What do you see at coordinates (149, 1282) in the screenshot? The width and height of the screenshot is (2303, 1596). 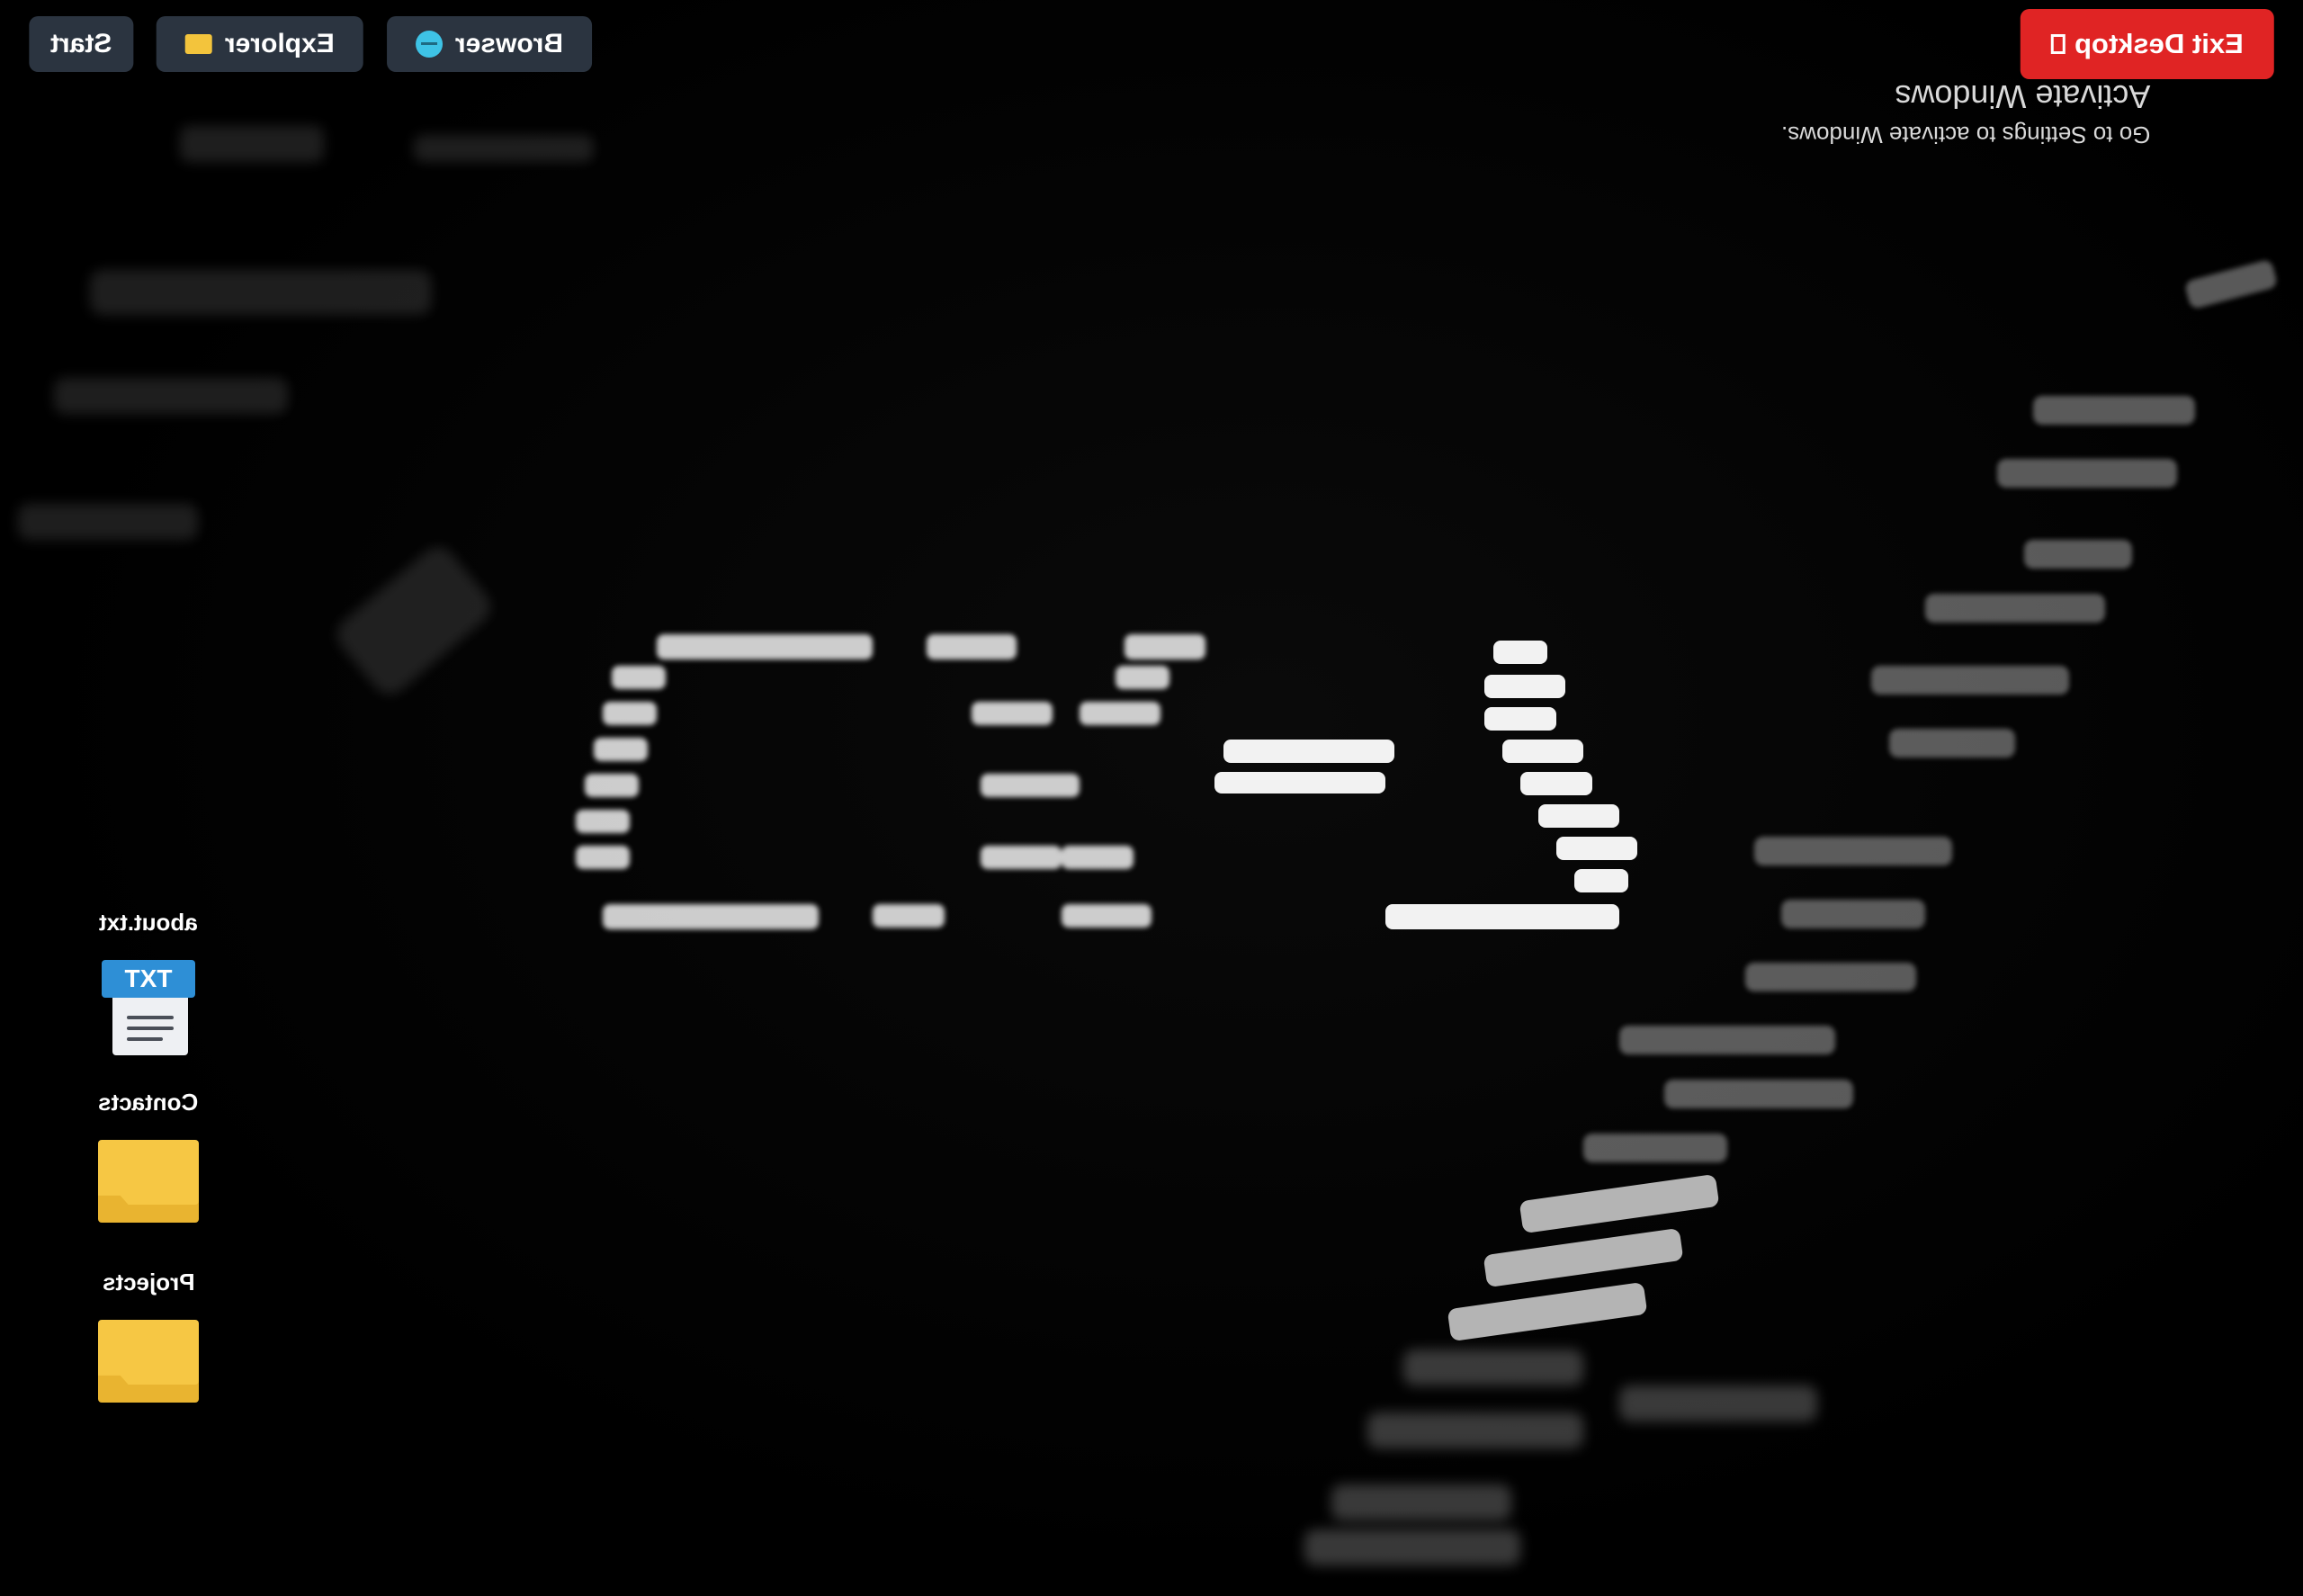 I see `desktop-icon-label: Projects` at bounding box center [149, 1282].